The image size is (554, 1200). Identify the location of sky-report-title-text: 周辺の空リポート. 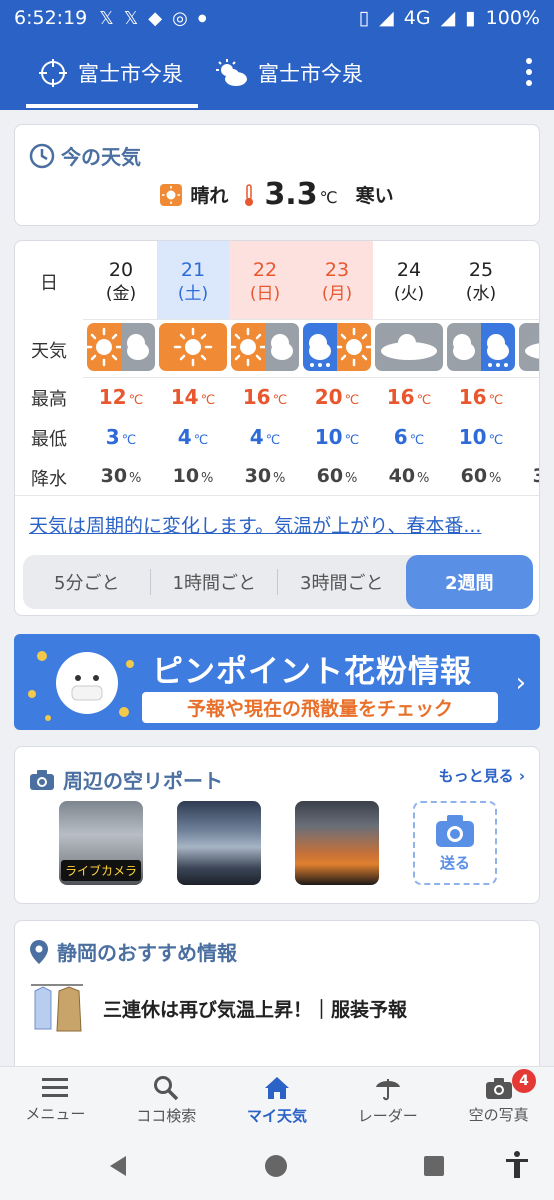
(143, 781).